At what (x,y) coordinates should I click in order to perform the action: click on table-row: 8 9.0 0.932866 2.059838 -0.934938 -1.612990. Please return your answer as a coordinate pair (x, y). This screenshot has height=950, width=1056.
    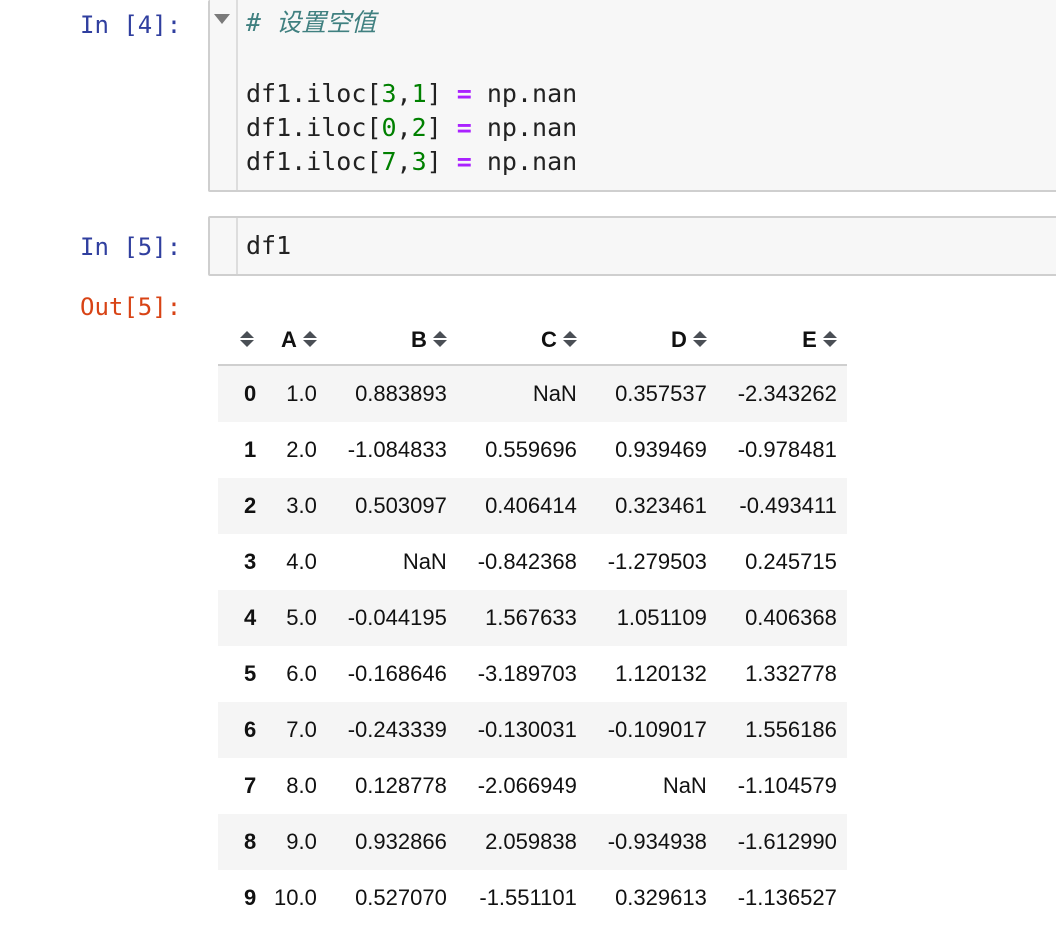
    Looking at the image, I should click on (532, 842).